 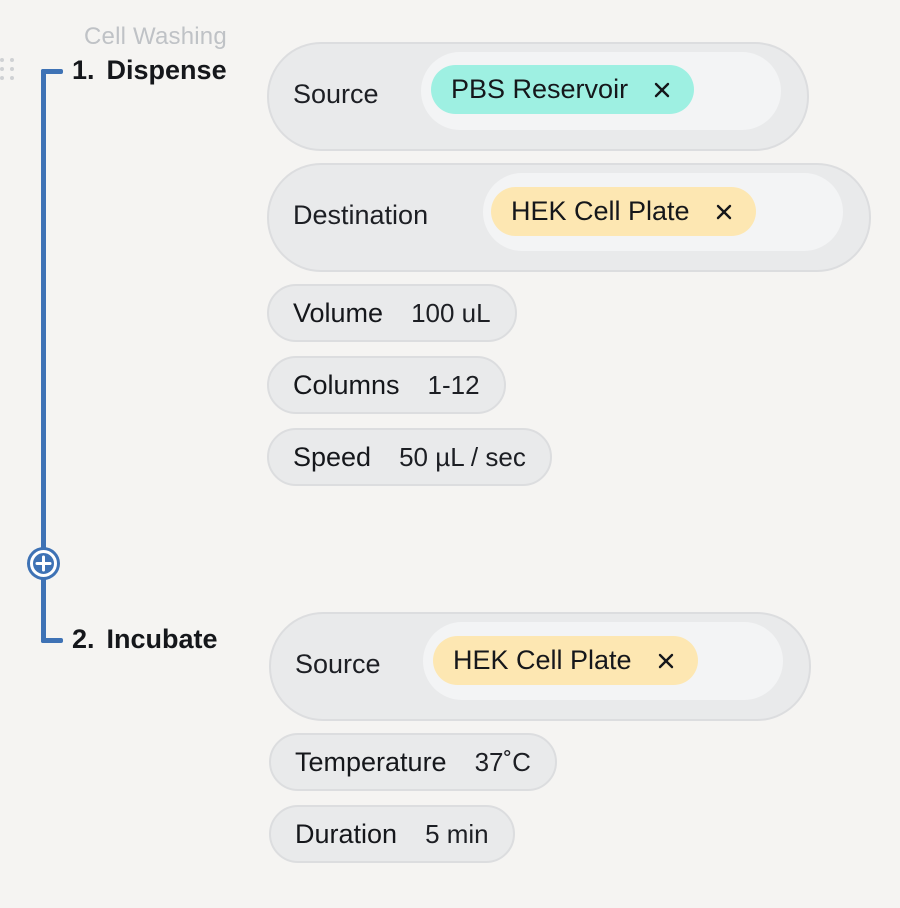 I want to click on destination-input: HEK Cell Plate, so click(x=663, y=212).